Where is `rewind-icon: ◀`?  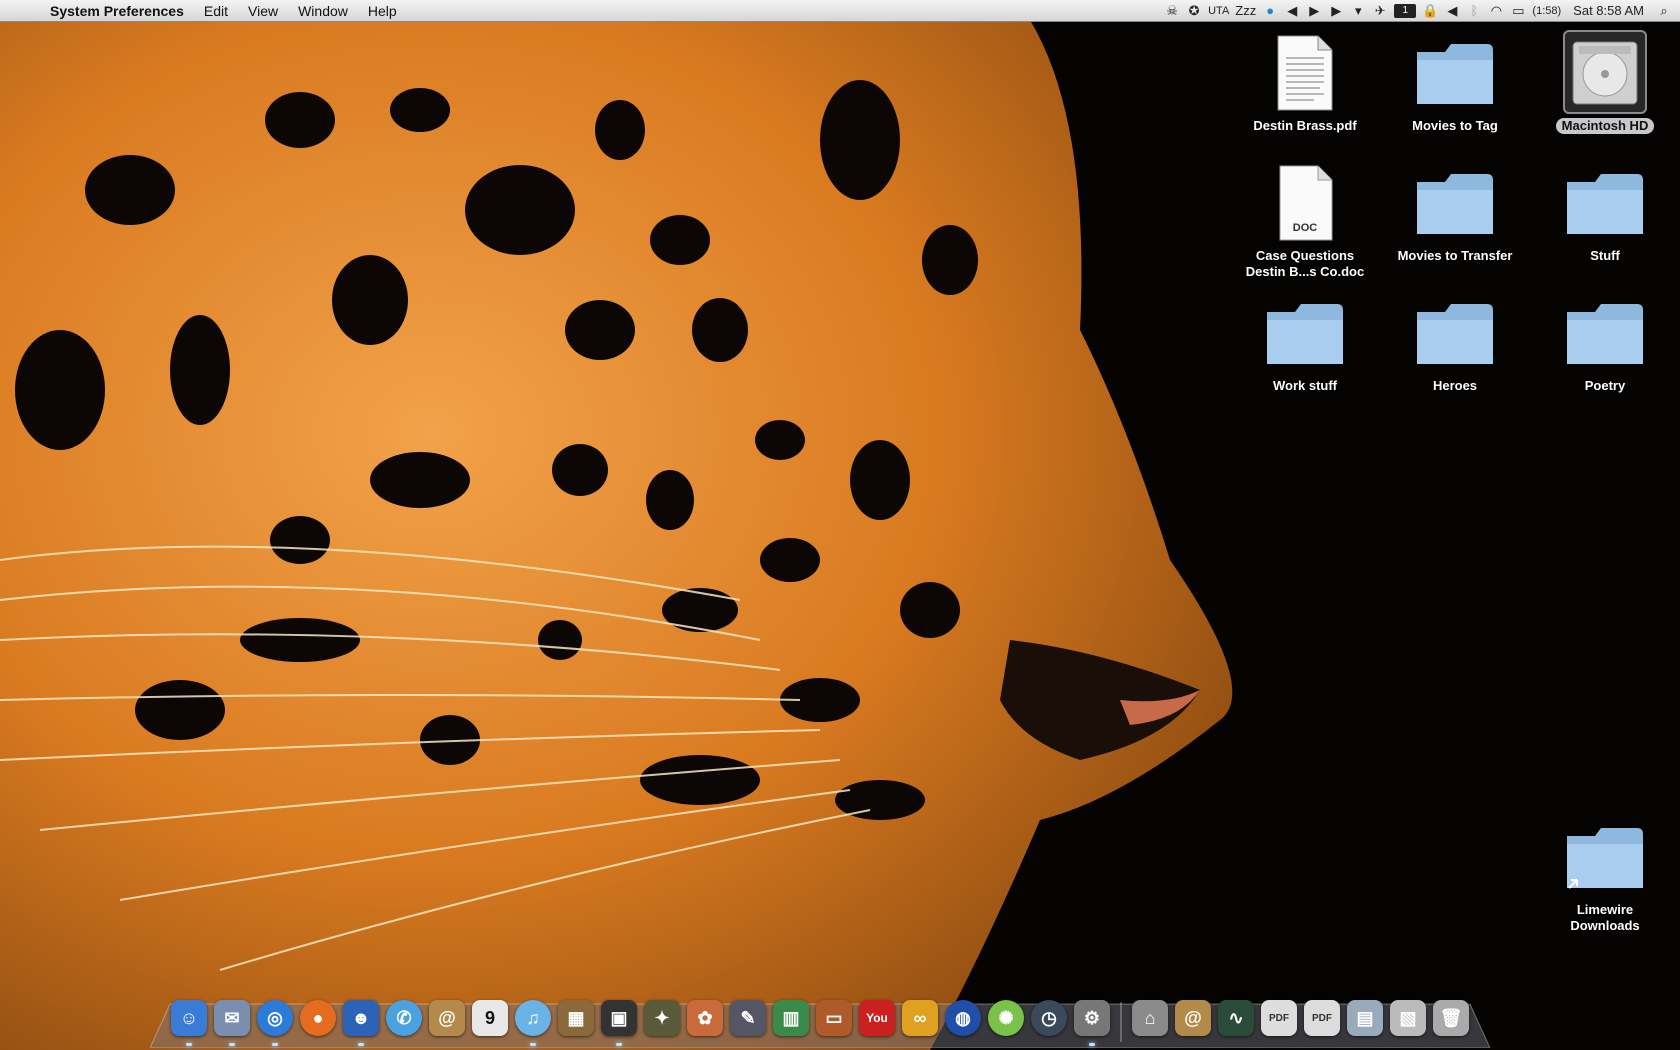
rewind-icon: ◀ is located at coordinates (1292, 11).